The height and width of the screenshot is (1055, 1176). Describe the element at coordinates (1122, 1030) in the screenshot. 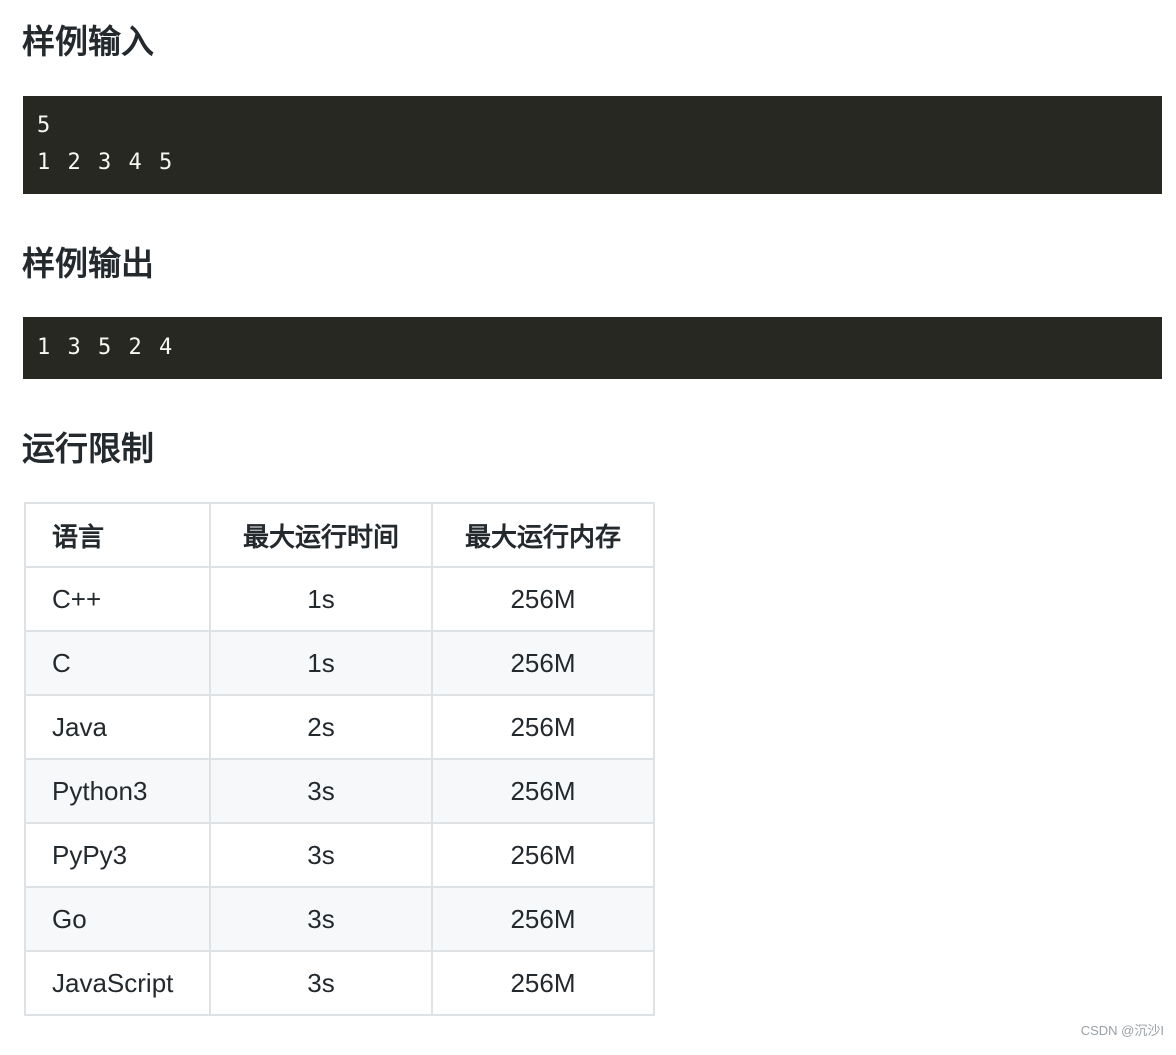

I see `watermark: CSDN @沉沙I` at that location.